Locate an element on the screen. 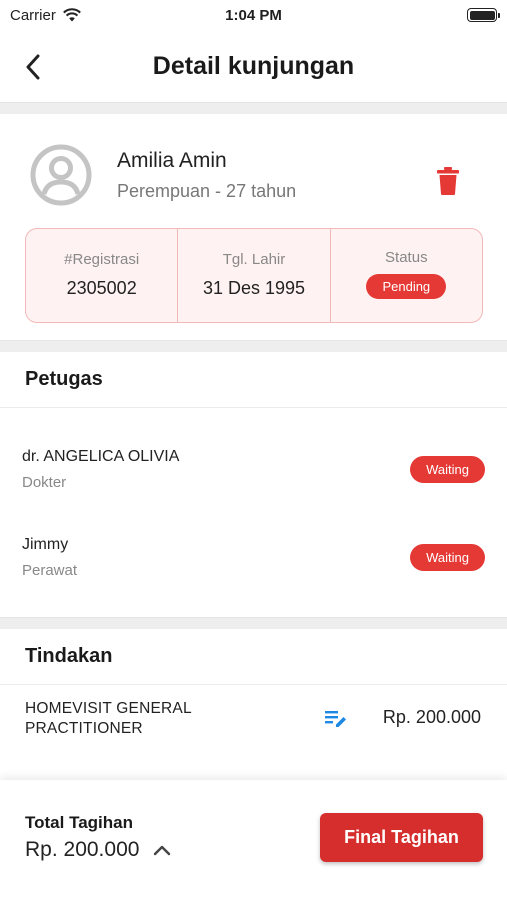  birthdate-label: Tgl. Lahir is located at coordinates (254, 259).